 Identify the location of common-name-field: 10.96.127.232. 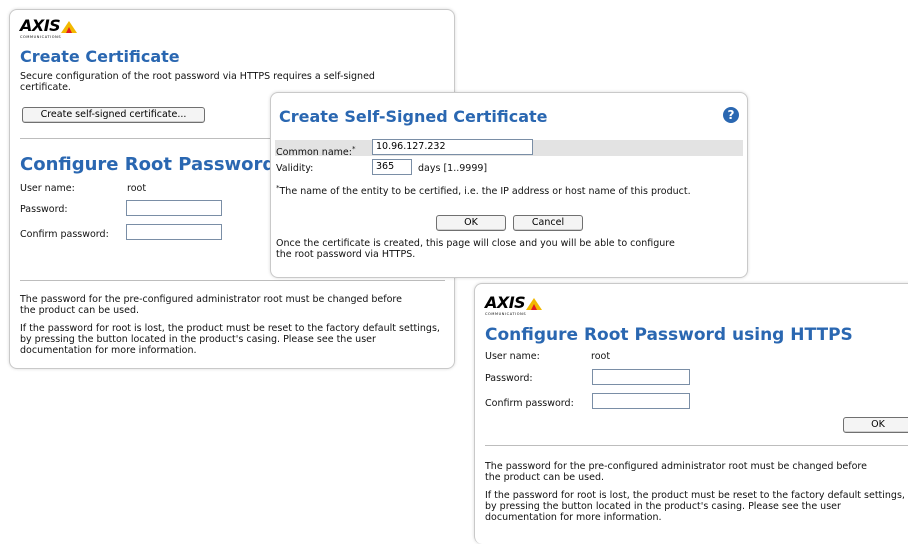
(452, 147).